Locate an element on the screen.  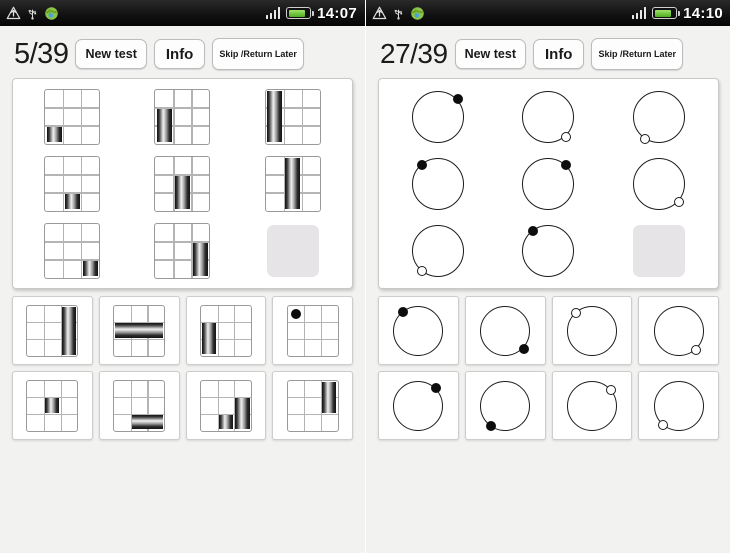
signal-bars-icon is located at coordinates (273, 13).